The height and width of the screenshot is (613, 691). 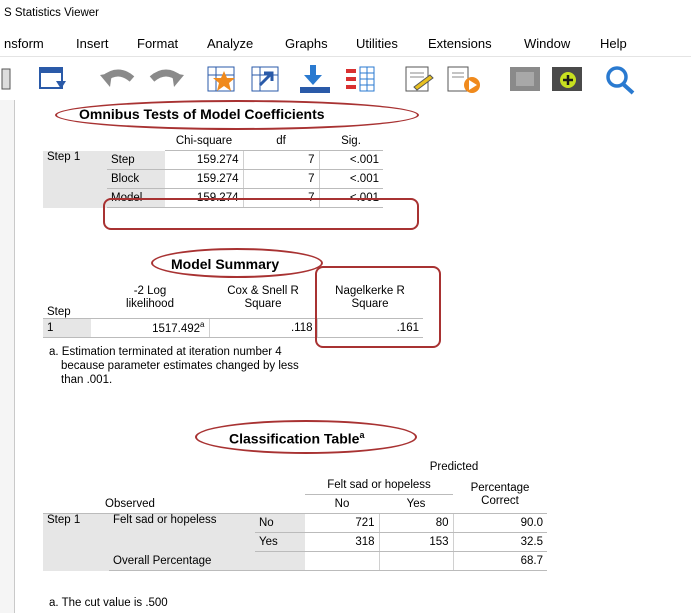 What do you see at coordinates (378, 307) in the screenshot?
I see `highlight-box-nagelkerke` at bounding box center [378, 307].